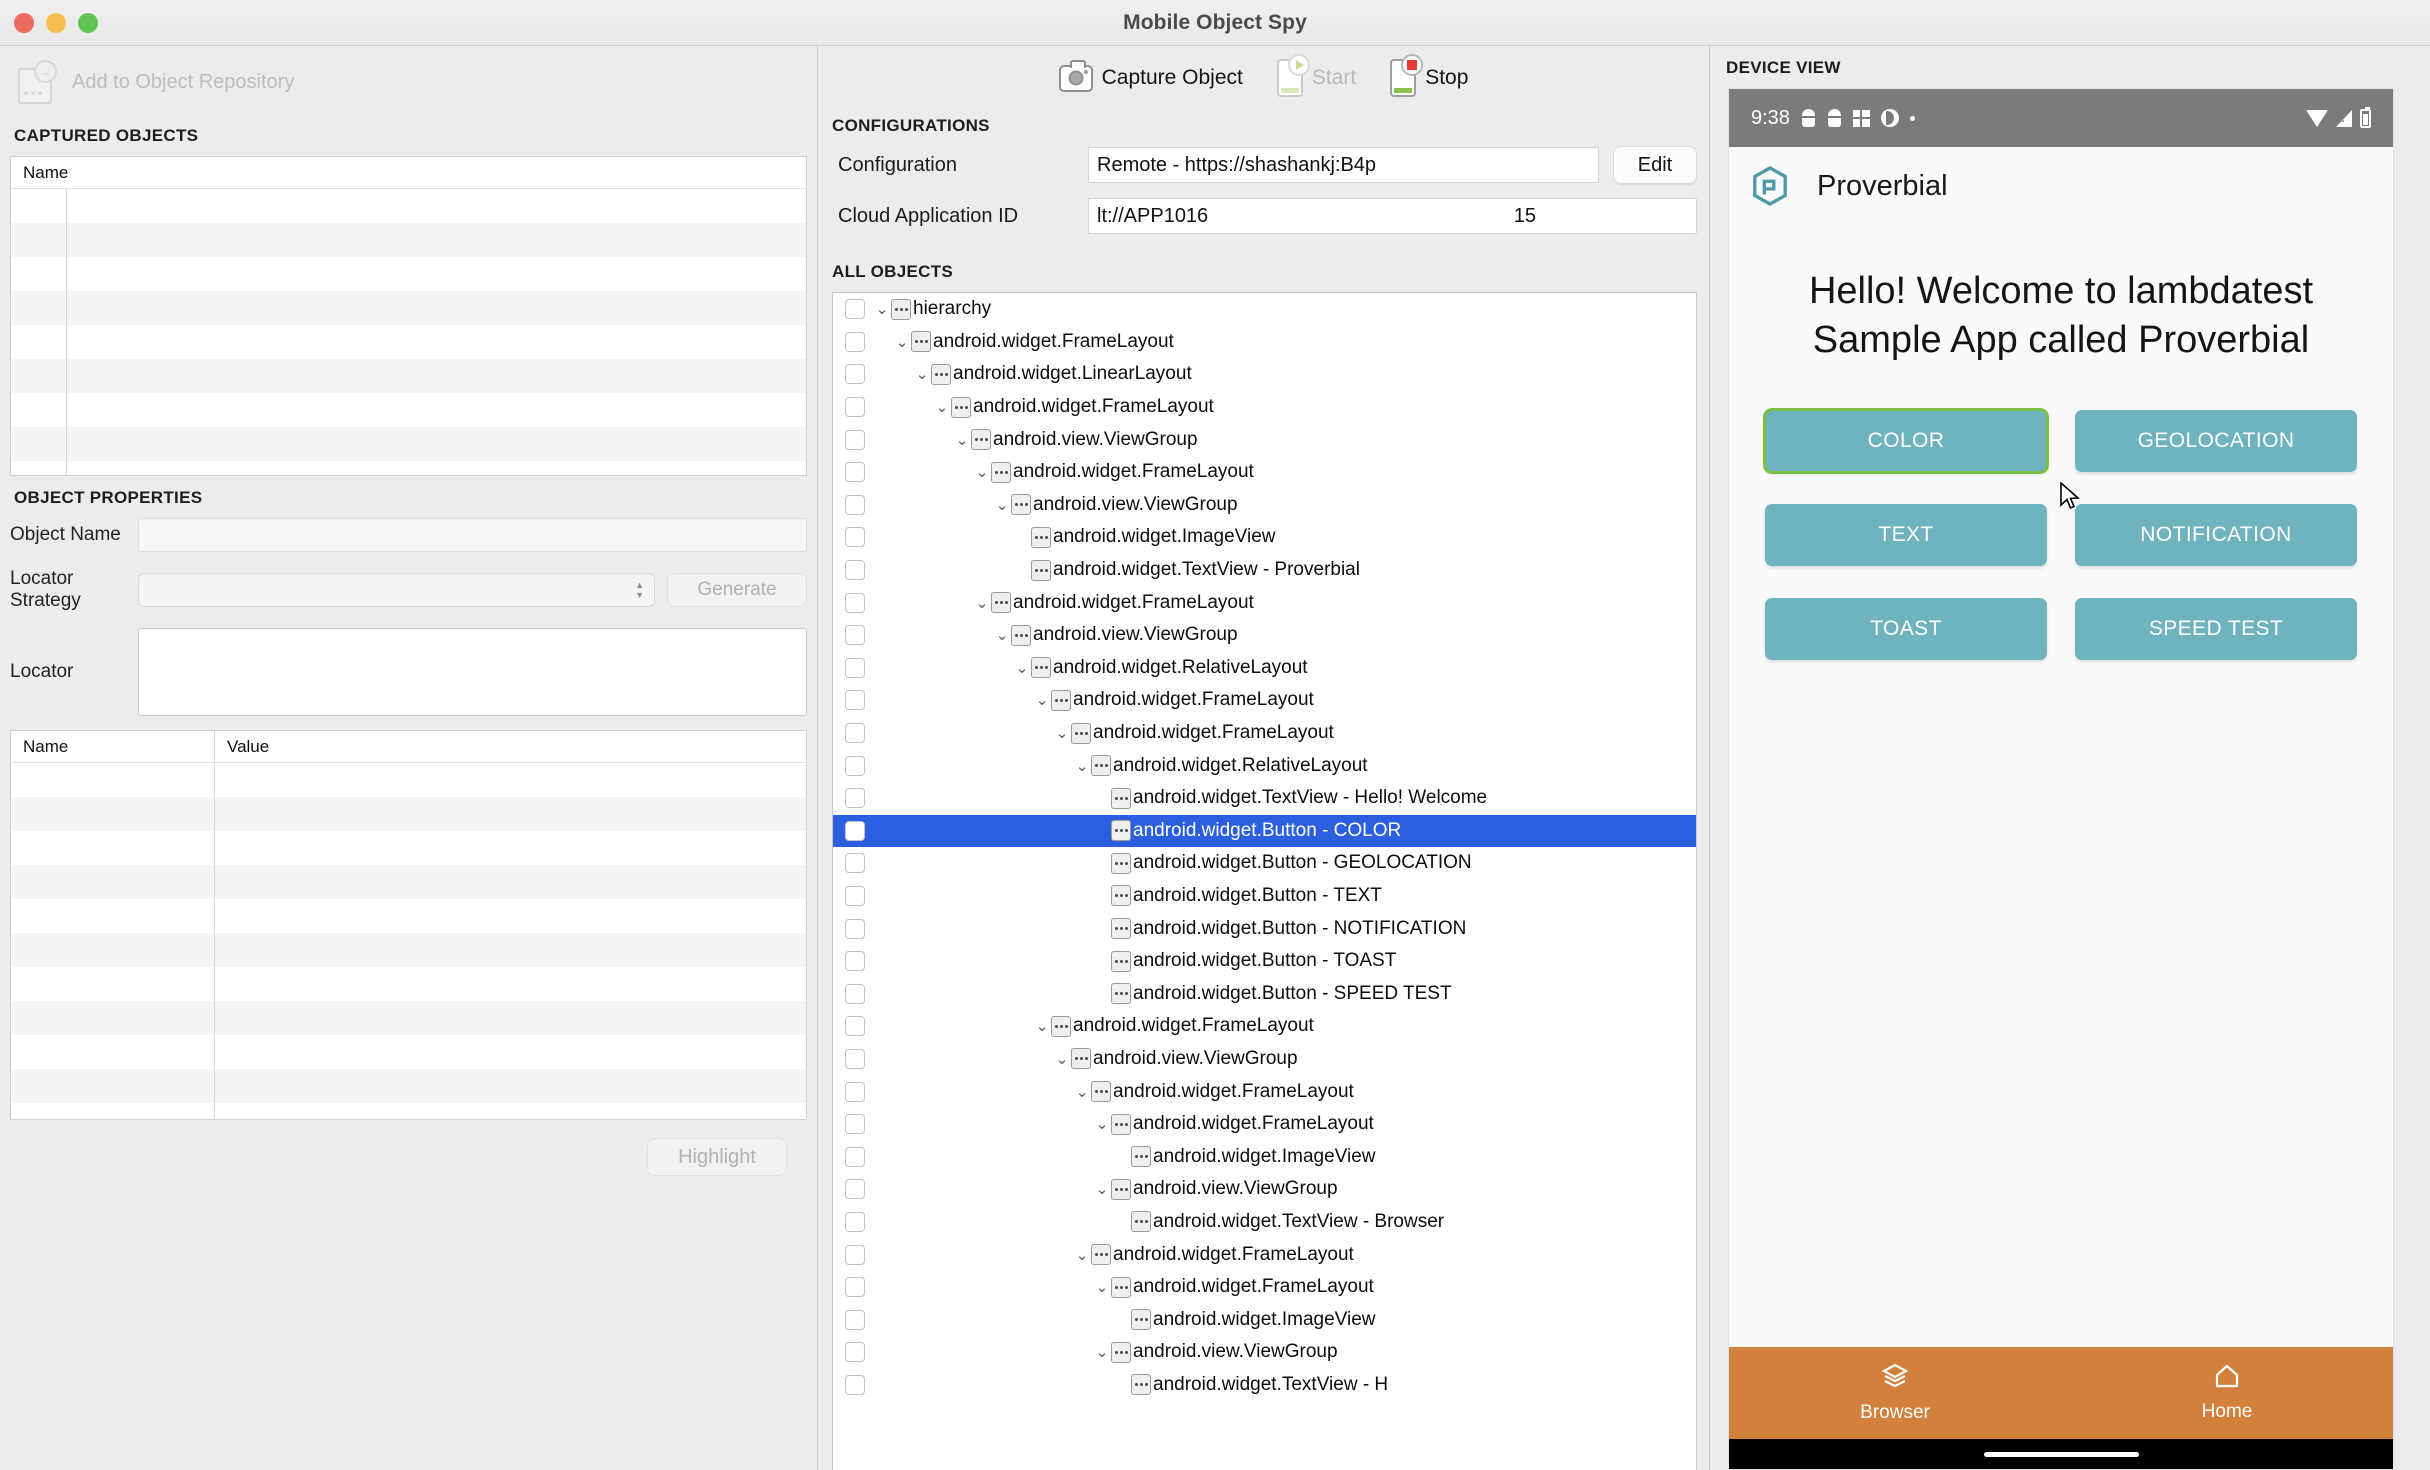 Image resolution: width=2430 pixels, height=1470 pixels. What do you see at coordinates (1264, 993) in the screenshot?
I see `tree-row: ⌄android.widget.Button - SPEED TEST` at bounding box center [1264, 993].